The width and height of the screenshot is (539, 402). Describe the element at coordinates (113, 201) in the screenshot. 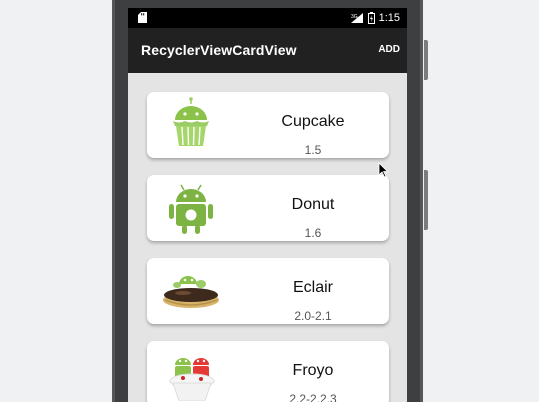

I see `device-edge-left` at that location.